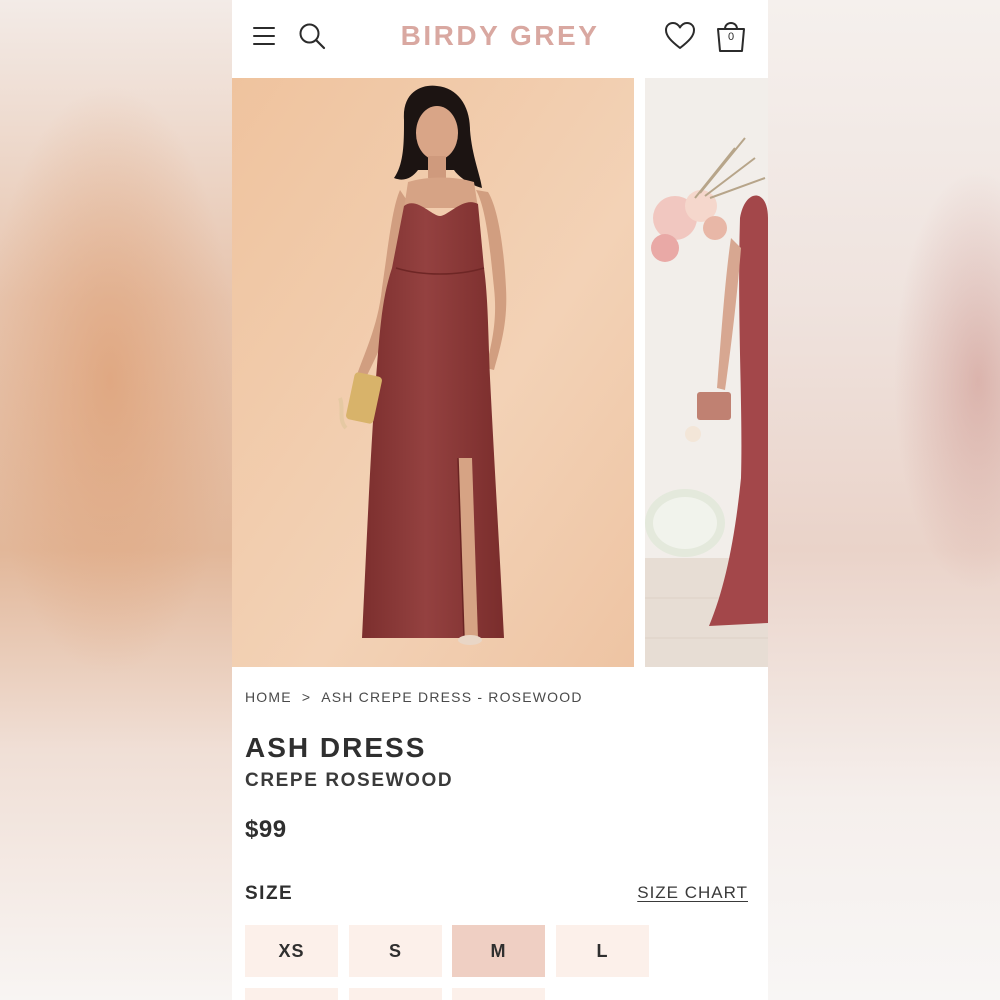 The width and height of the screenshot is (1000, 1000). I want to click on breadcrumb: HOME > ASH CREPE DRESS - ROSEWOOD, so click(414, 697).